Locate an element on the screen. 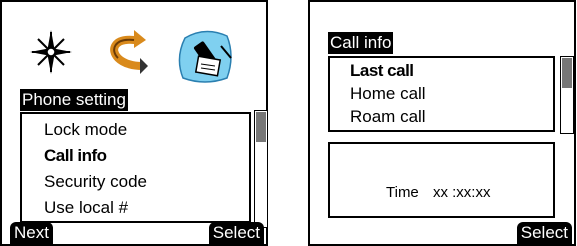 Image resolution: width=577 pixels, height=246 pixels. phone-settings-icon is located at coordinates (206, 57).